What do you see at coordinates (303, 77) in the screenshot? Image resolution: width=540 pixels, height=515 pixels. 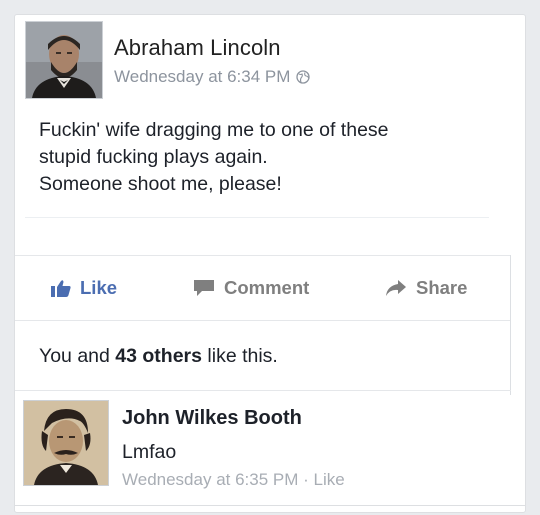 I see `globe-icon` at bounding box center [303, 77].